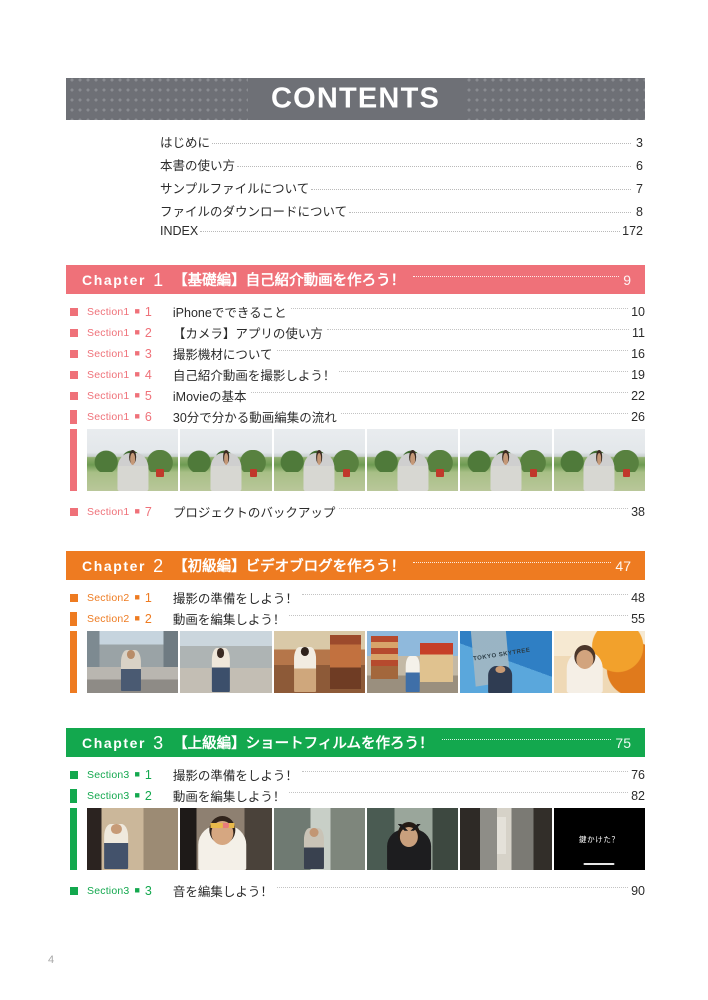 The image size is (708, 1000). I want to click on section-row: Section1 ■ 3 撮影機材について 16, so click(355, 353).